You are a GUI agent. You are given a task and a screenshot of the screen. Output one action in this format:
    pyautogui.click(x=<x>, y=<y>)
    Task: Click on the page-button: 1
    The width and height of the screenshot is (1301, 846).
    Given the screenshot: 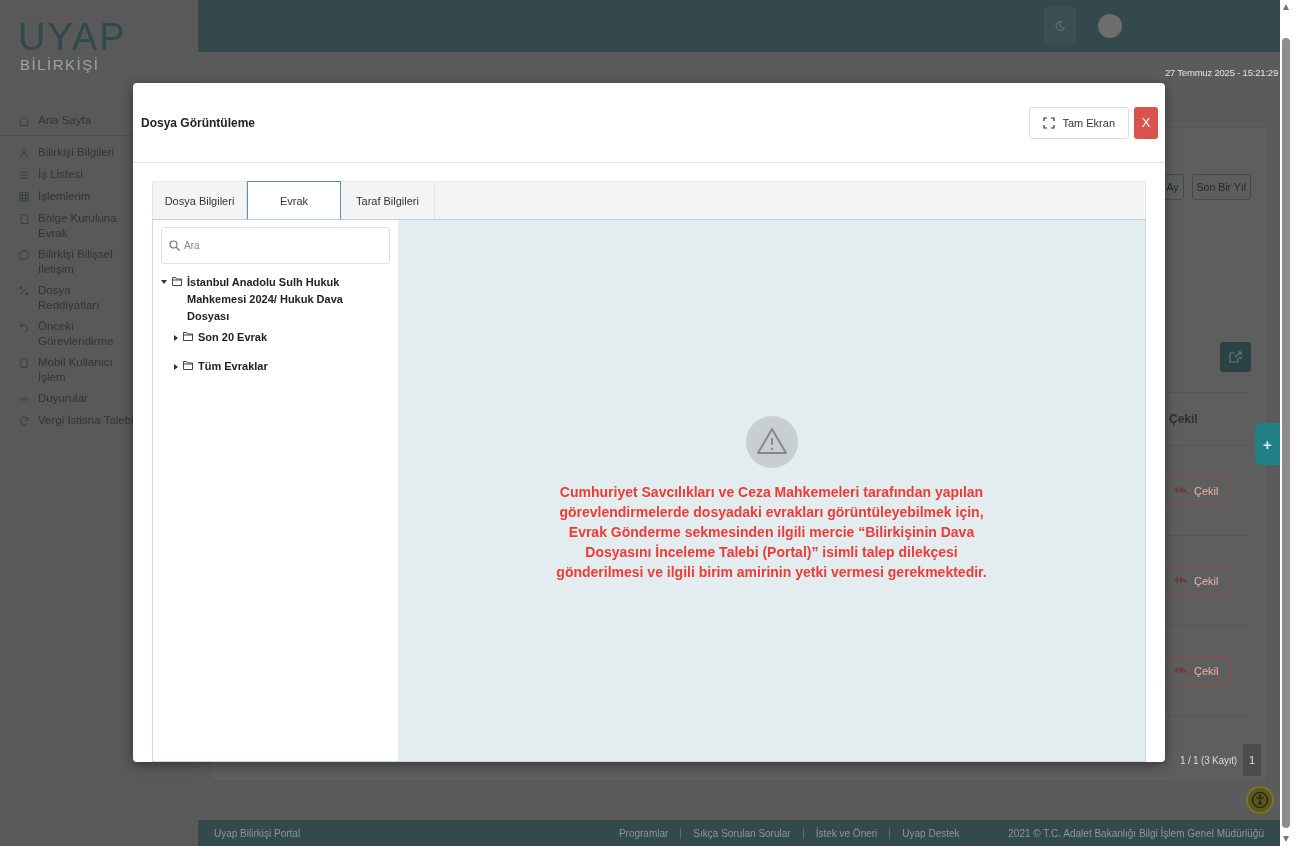 What is the action you would take?
    pyautogui.click(x=1252, y=760)
    